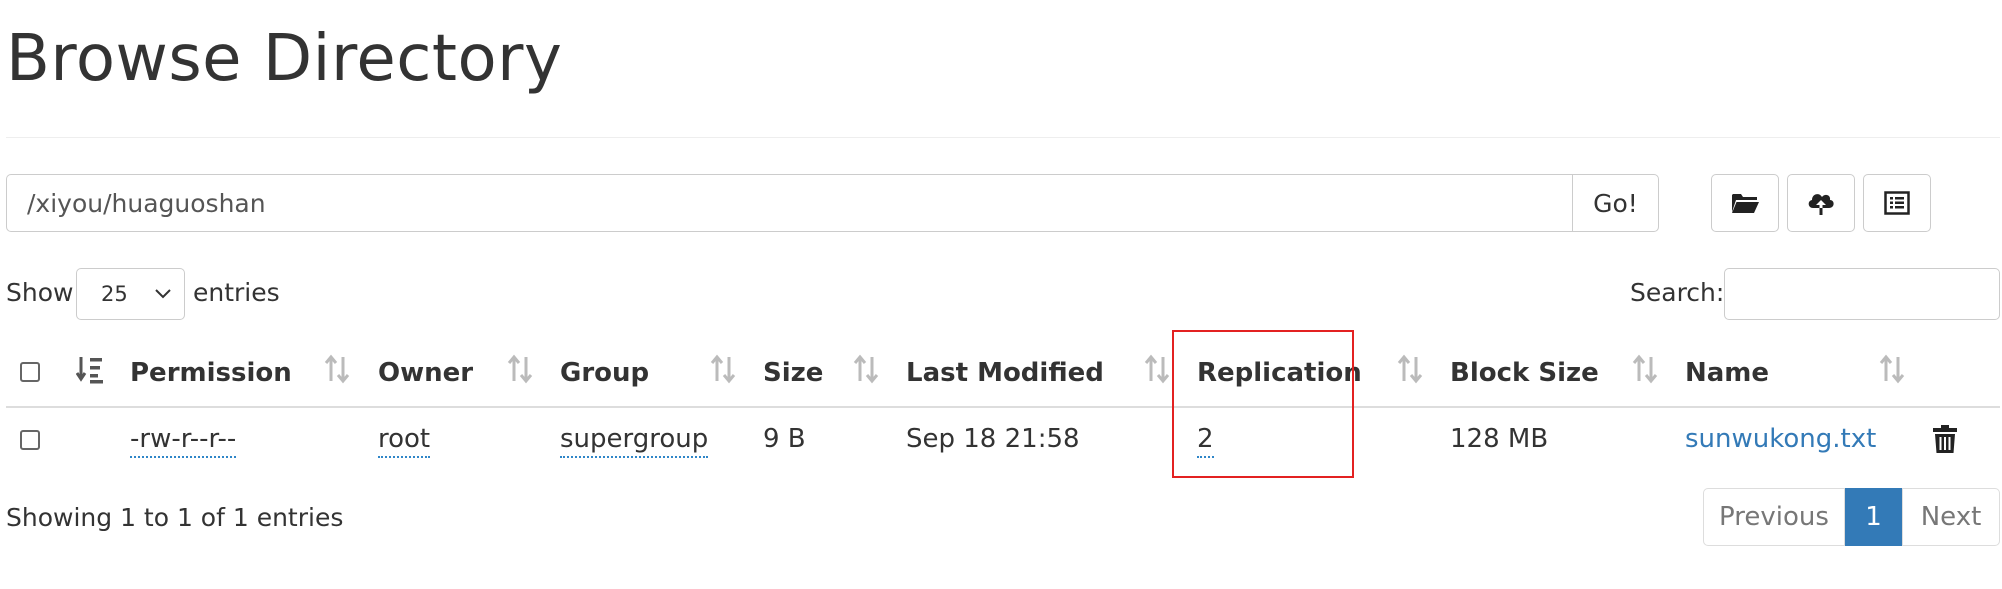 The width and height of the screenshot is (2002, 589). I want to click on table-info: Showing 1 to 1 of 1 entries, so click(175, 517).